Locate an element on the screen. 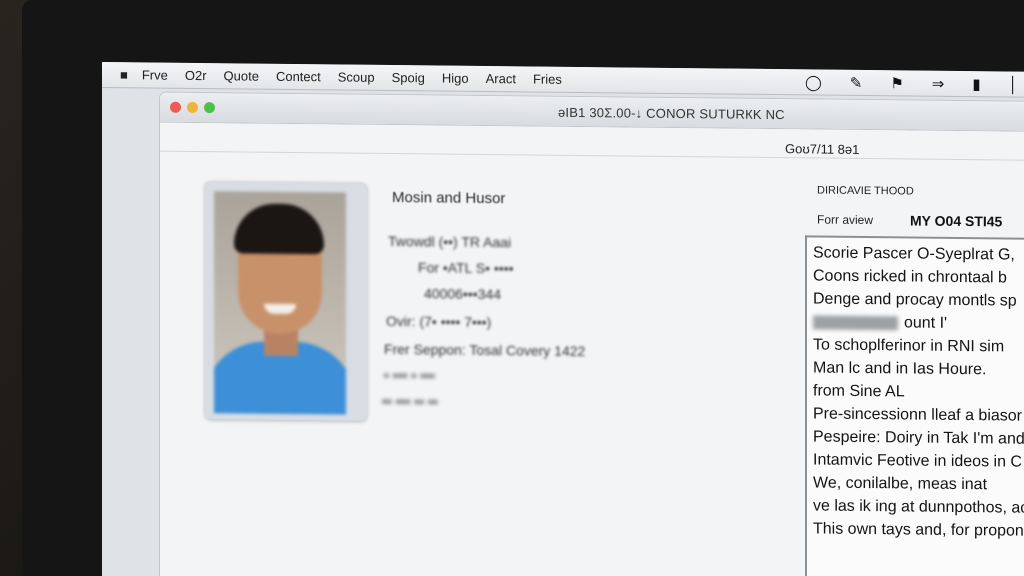 Image resolution: width=1024 pixels, height=576 pixels. menu-extra-icon: │ is located at coordinates (1013, 84).